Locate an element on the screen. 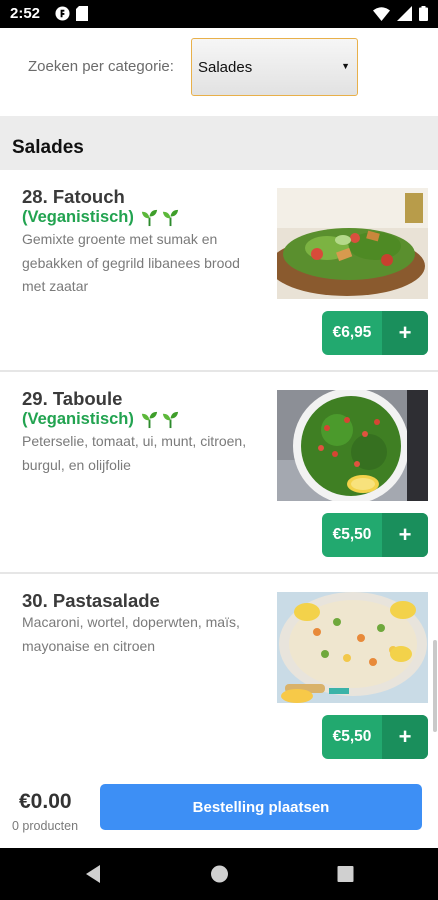 The image size is (438, 900). order-product-count: 0 producten is located at coordinates (45, 826).